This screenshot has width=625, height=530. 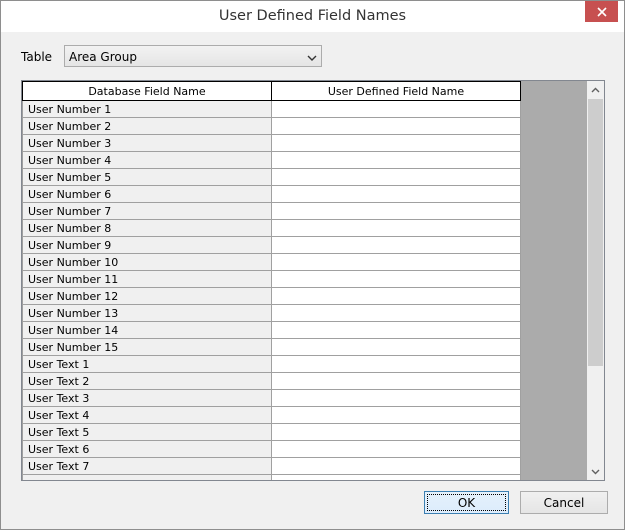 I want to click on database-field-name-cell: User Text 7, so click(x=147, y=466).